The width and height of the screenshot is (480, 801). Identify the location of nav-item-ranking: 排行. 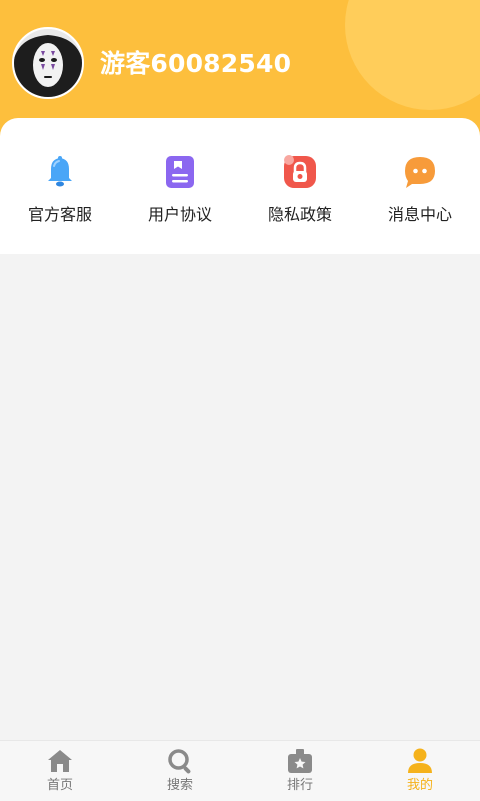
(300, 771).